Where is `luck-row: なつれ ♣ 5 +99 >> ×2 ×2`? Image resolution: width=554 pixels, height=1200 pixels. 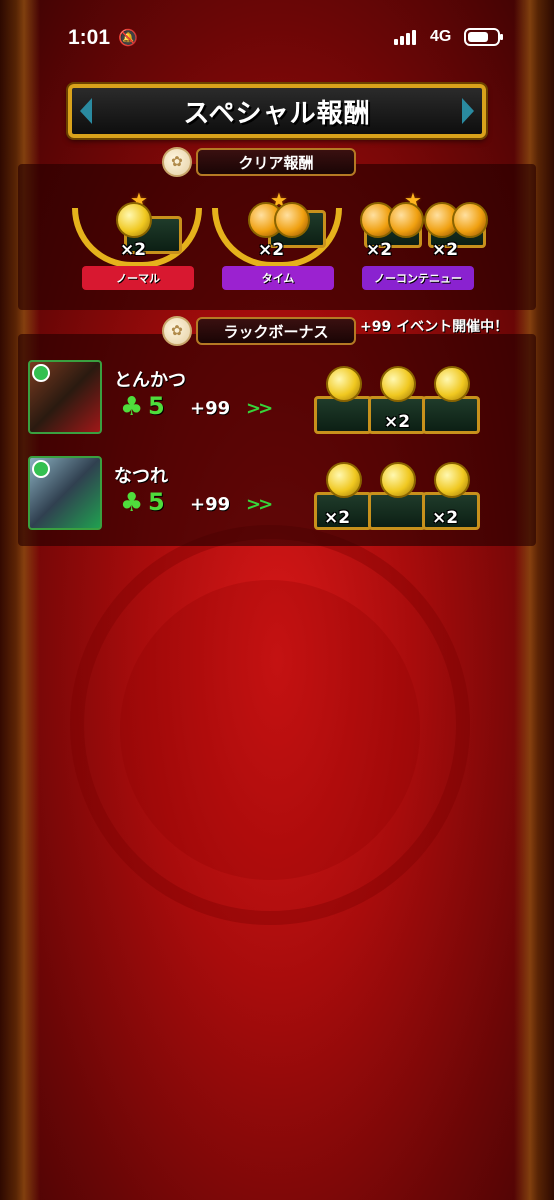 luck-row: なつれ ♣ 5 +99 >> ×2 ×2 is located at coordinates (277, 493).